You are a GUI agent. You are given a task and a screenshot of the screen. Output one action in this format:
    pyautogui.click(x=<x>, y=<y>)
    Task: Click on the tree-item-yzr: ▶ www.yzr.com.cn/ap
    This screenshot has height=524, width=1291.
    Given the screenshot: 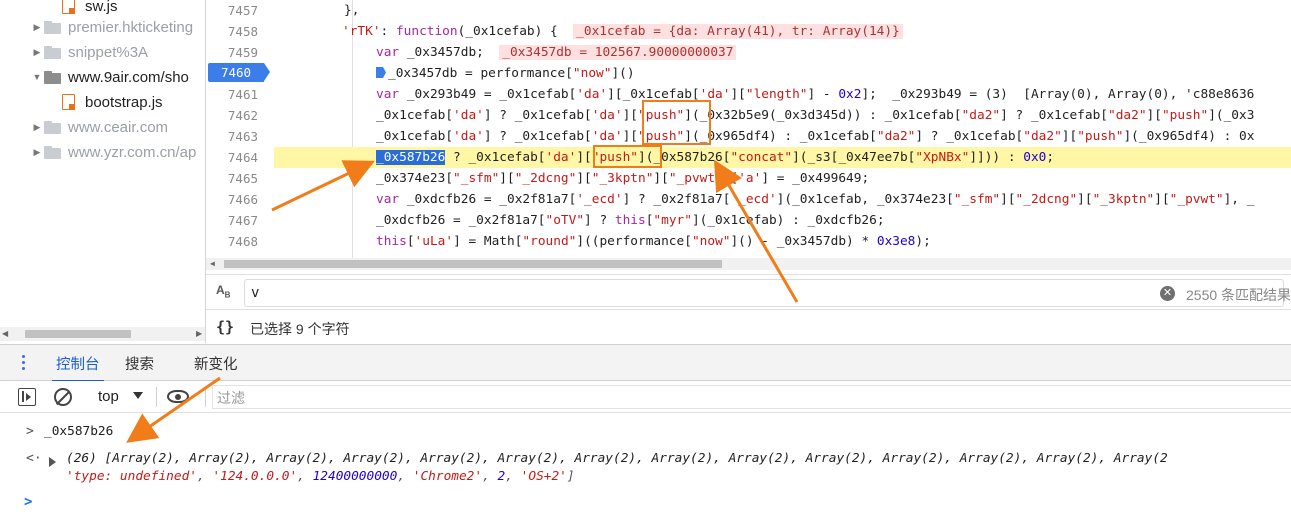 What is the action you would take?
    pyautogui.click(x=102, y=152)
    